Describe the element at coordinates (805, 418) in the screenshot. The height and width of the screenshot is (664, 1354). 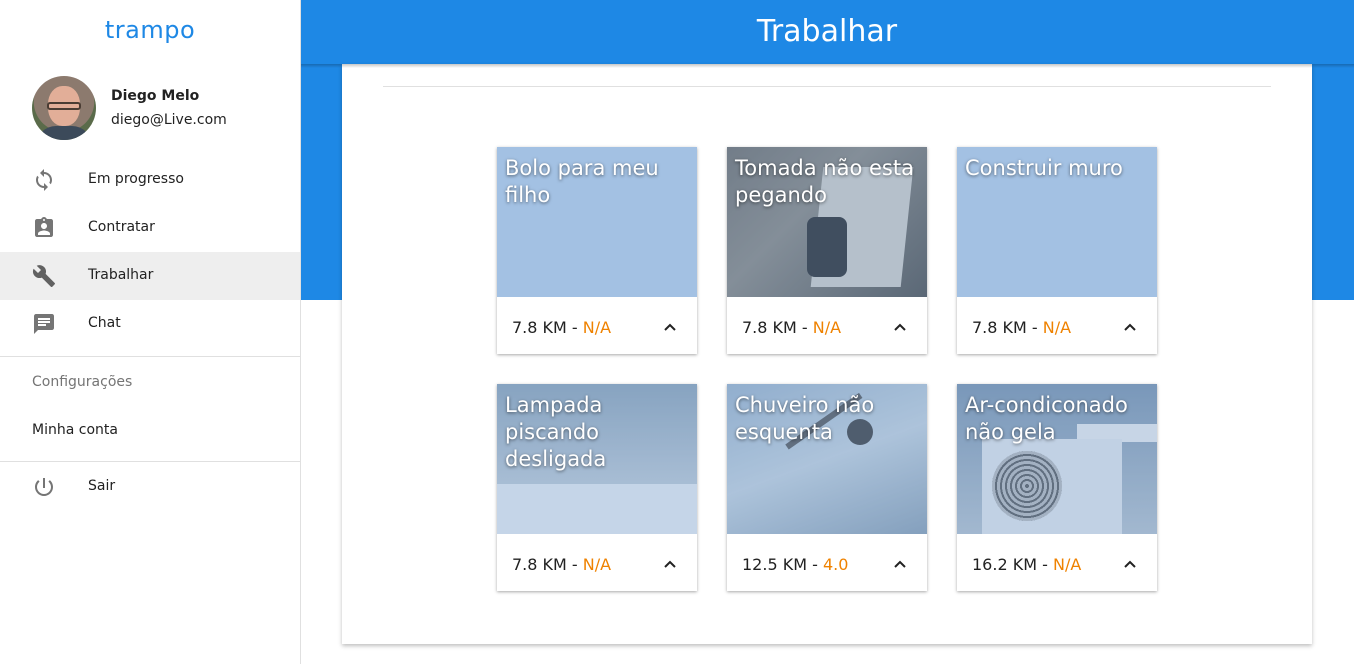
I see `job-title: Chuveiro não esquenta` at that location.